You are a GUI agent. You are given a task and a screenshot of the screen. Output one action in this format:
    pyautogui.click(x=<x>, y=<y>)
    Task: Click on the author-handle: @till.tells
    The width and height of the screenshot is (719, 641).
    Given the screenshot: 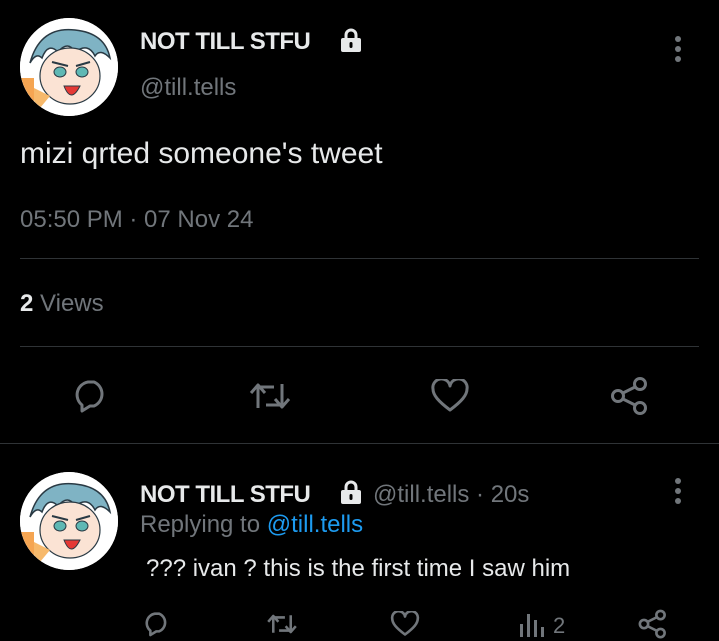 What is the action you would take?
    pyautogui.click(x=188, y=88)
    